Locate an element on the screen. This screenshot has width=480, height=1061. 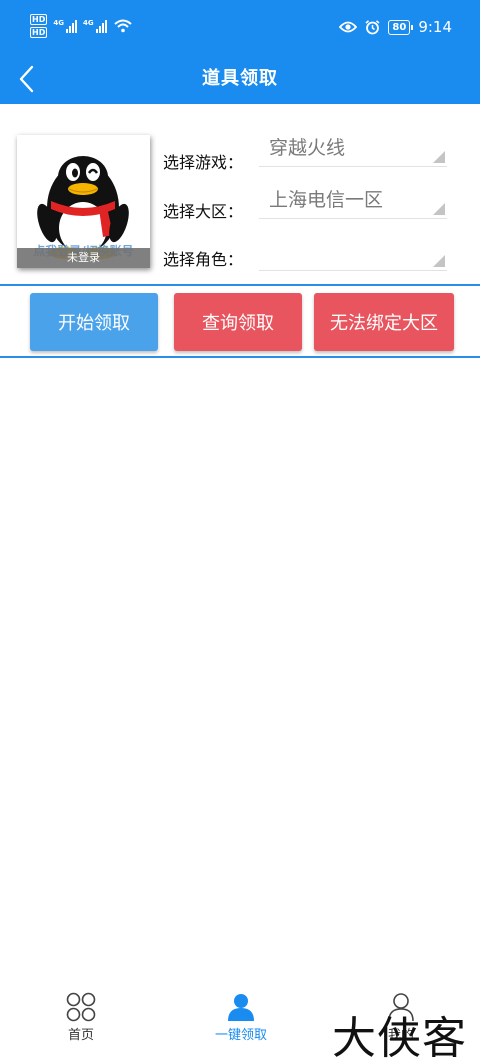
clock: 9:14 is located at coordinates (435, 27).